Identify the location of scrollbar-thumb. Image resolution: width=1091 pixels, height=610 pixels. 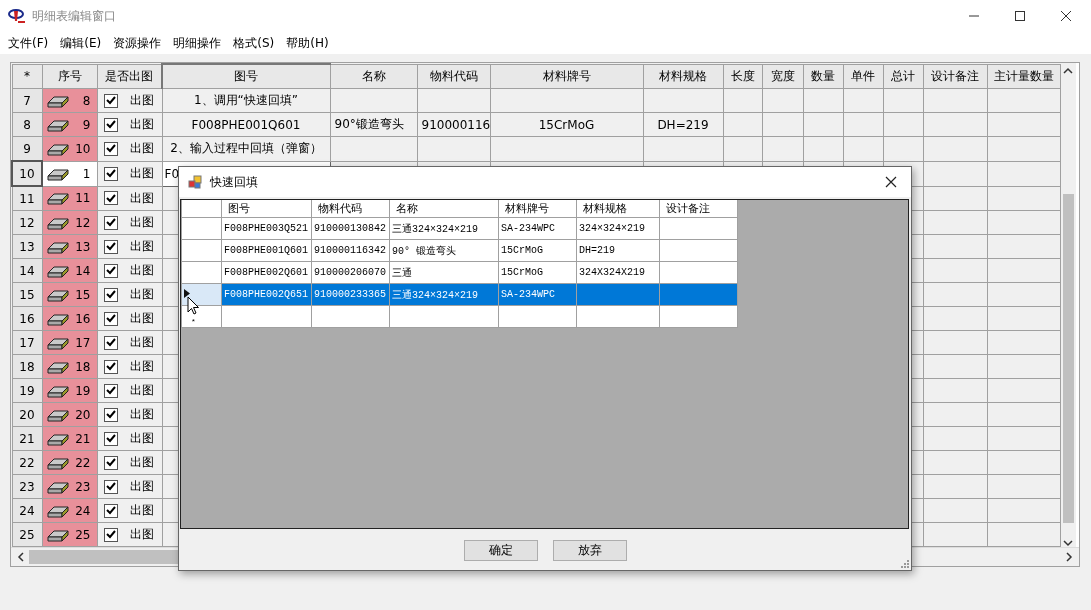
(1068, 358).